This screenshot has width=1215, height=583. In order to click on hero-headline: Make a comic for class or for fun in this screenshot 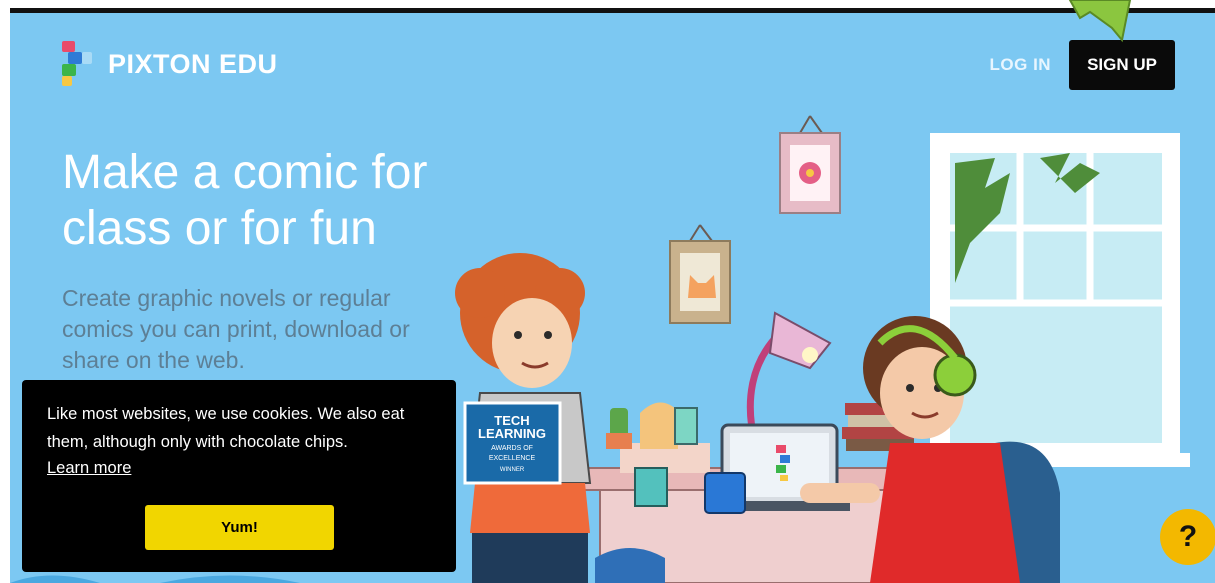, I will do `click(245, 200)`.